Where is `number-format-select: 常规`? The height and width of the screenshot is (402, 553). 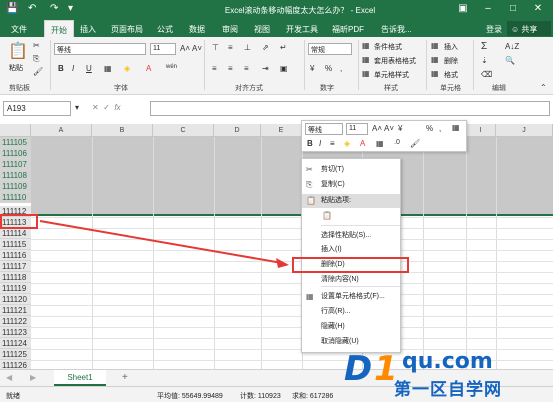 number-format-select: 常规 is located at coordinates (330, 49).